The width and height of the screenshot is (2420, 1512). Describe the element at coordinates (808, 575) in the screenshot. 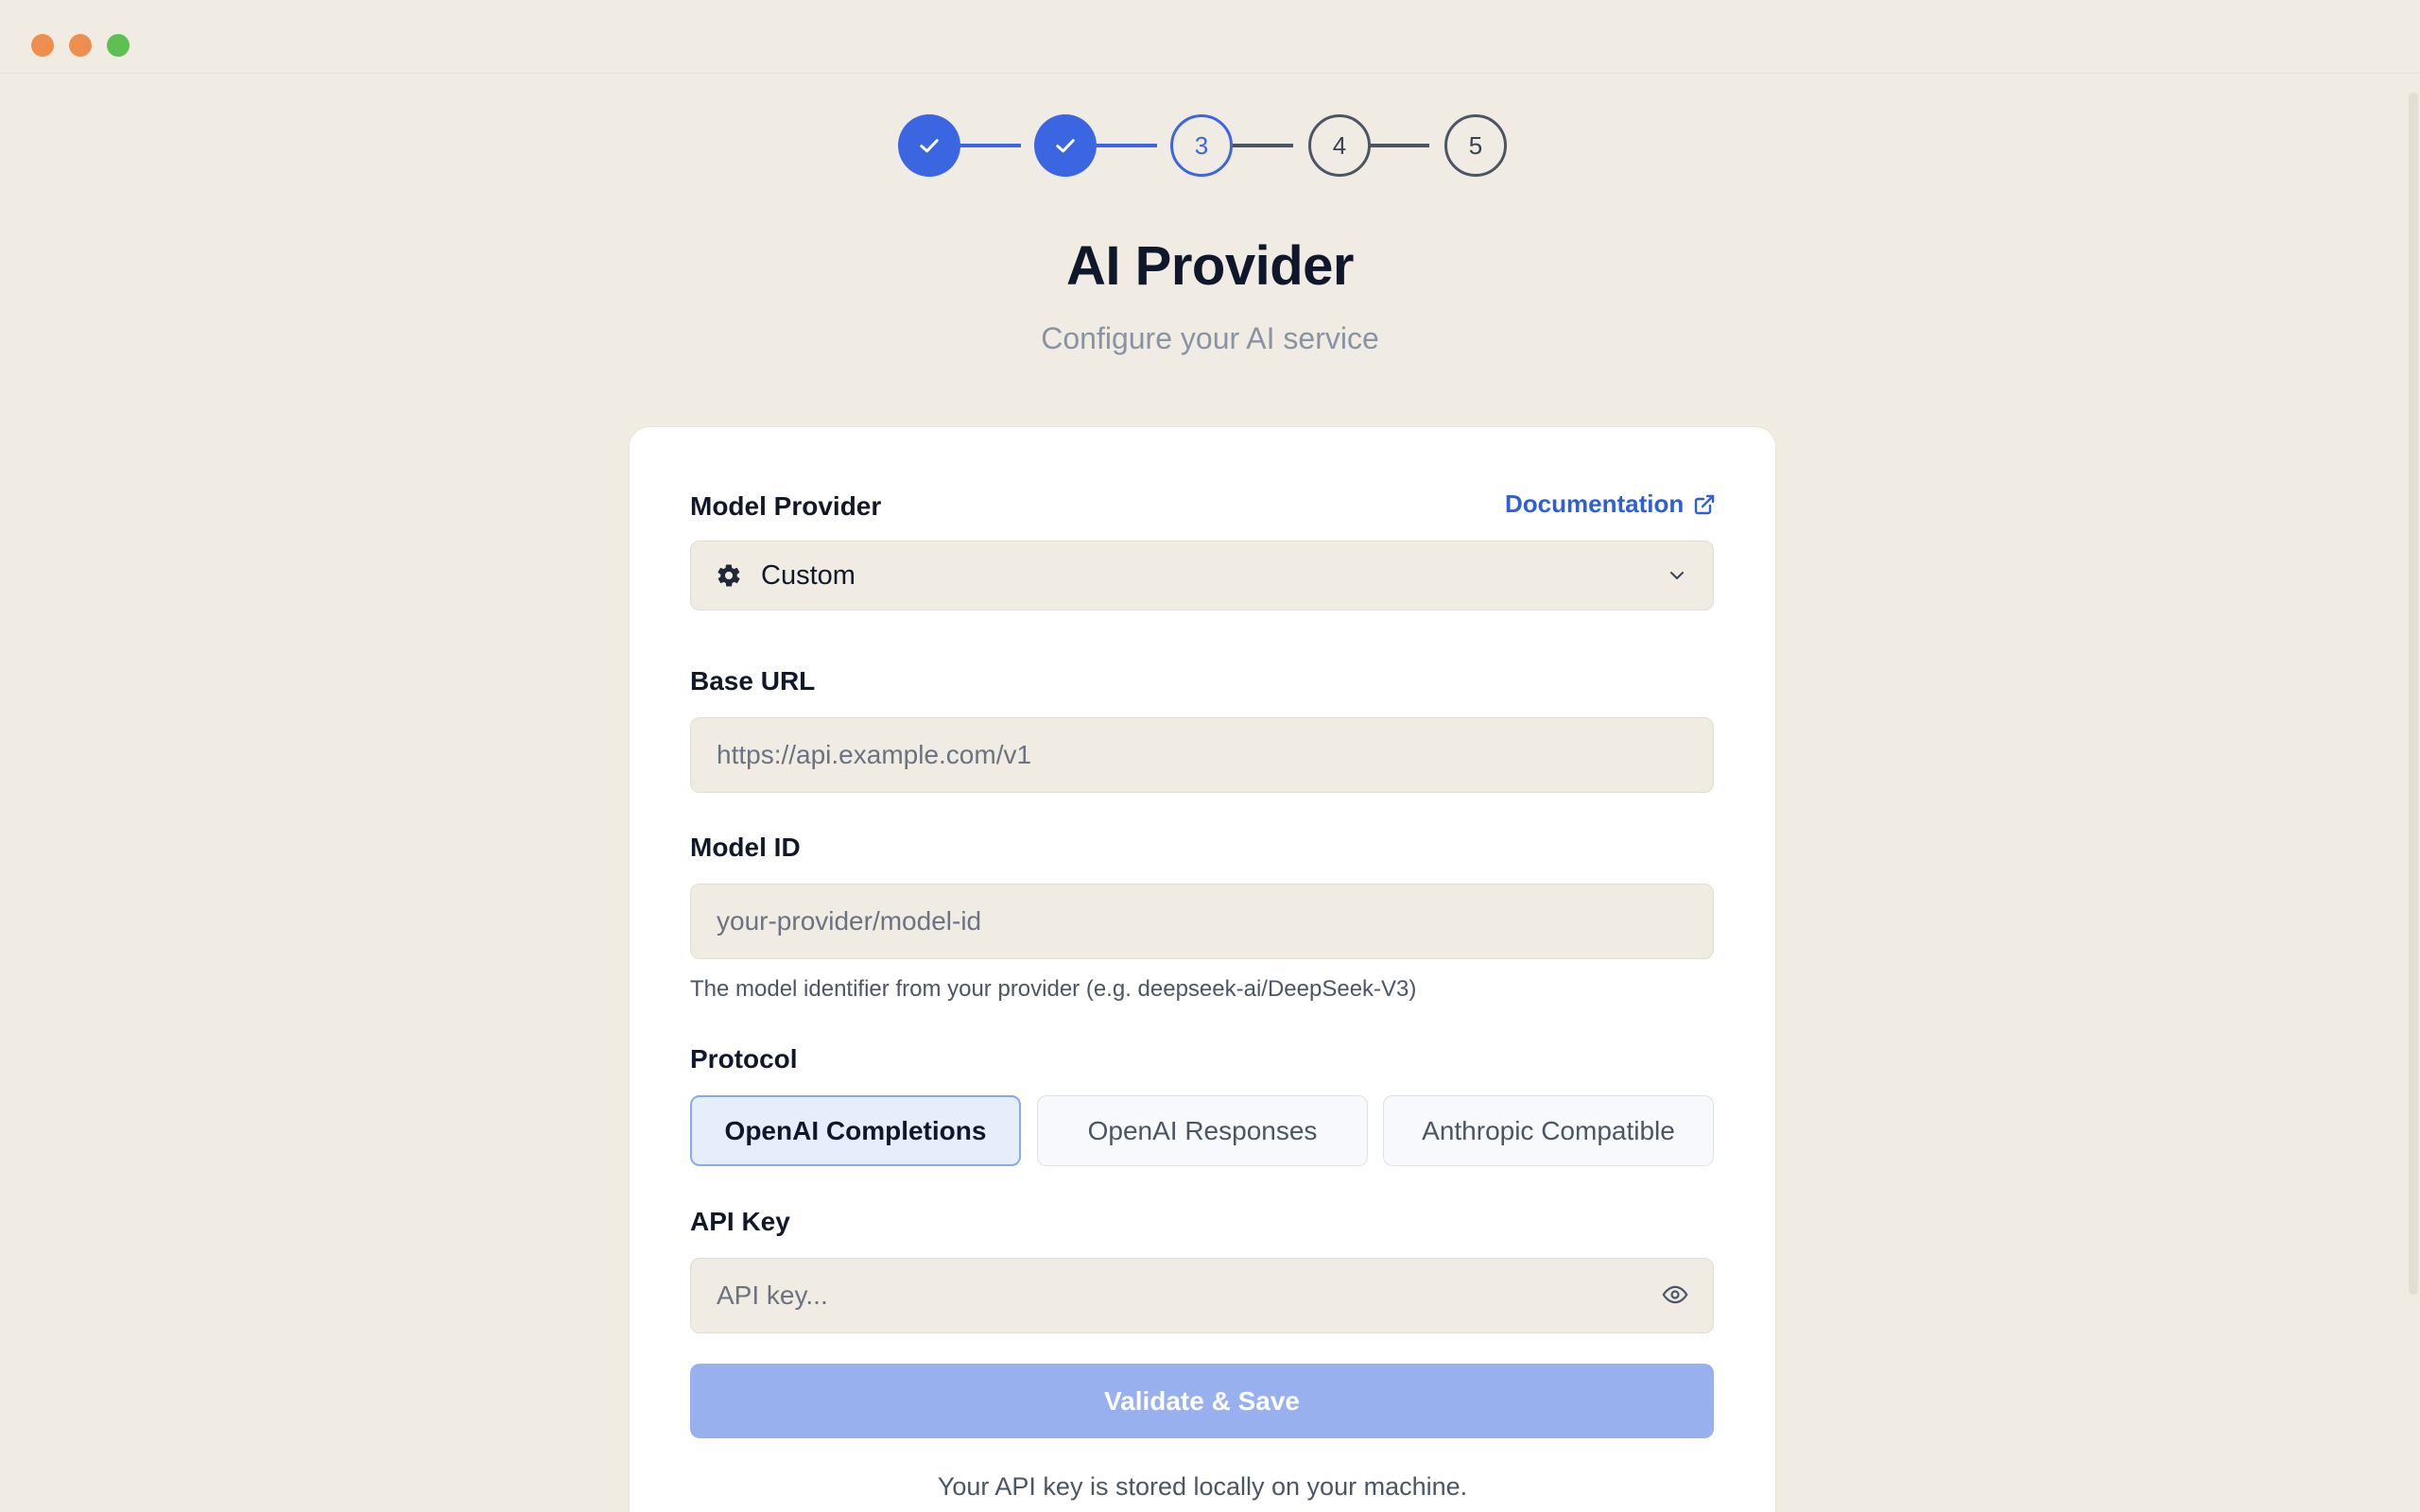

I see `model-provider-selected-value: Custom` at that location.